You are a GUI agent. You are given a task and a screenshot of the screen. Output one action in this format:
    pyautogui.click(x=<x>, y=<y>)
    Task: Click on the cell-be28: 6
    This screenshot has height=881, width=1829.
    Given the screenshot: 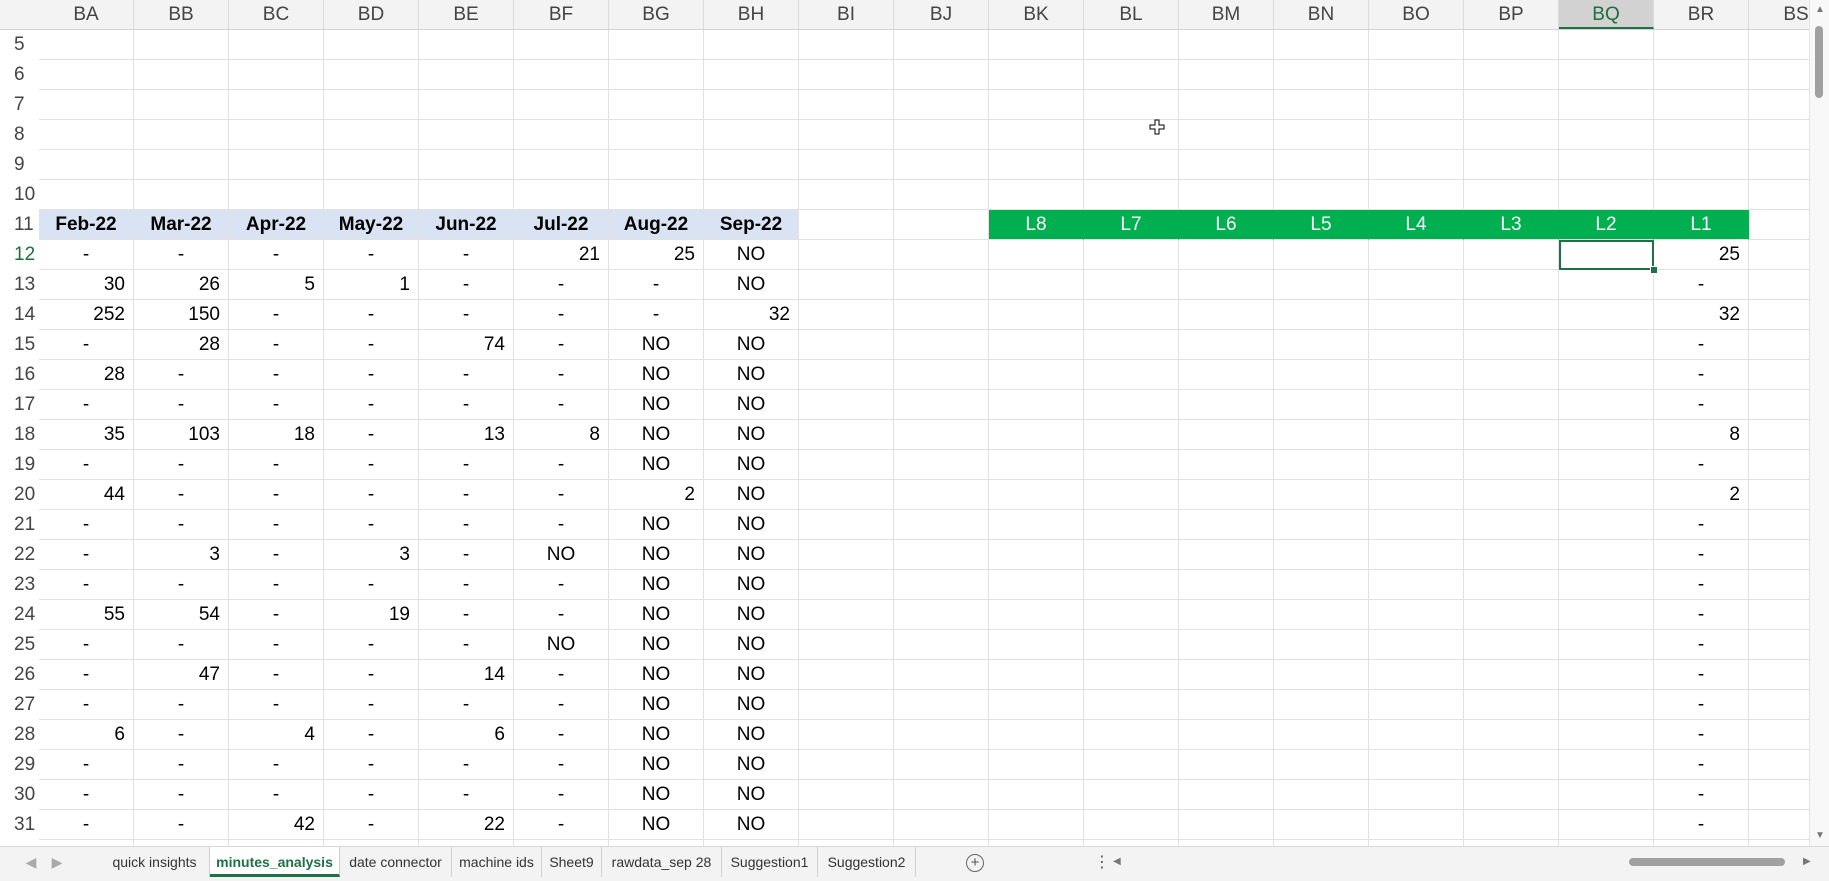 What is the action you would take?
    pyautogui.click(x=466, y=735)
    